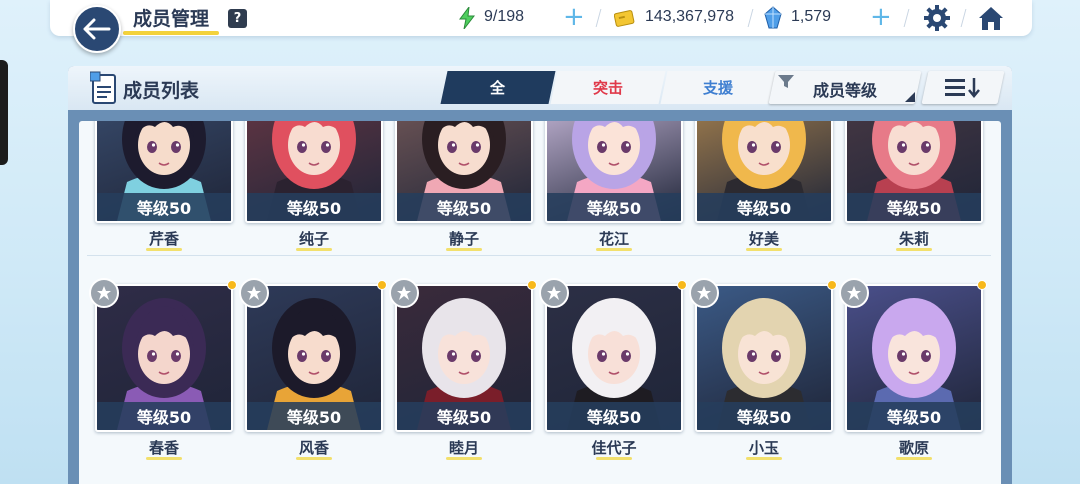 The image size is (1080, 484). I want to click on gear-icon, so click(937, 18).